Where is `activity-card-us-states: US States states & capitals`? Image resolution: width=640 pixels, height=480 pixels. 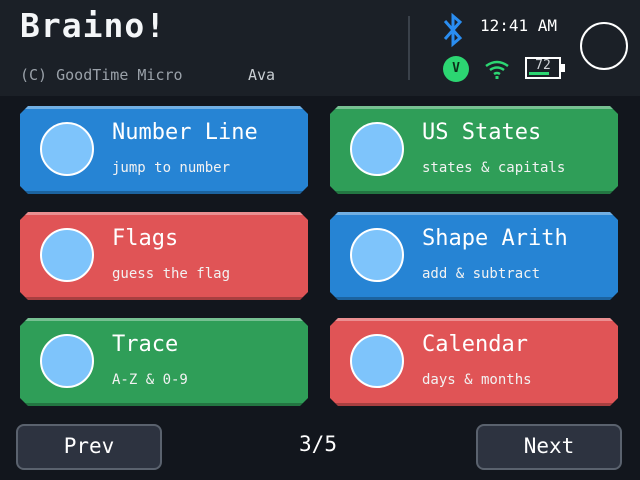 activity-card-us-states: US States states & capitals is located at coordinates (474, 150).